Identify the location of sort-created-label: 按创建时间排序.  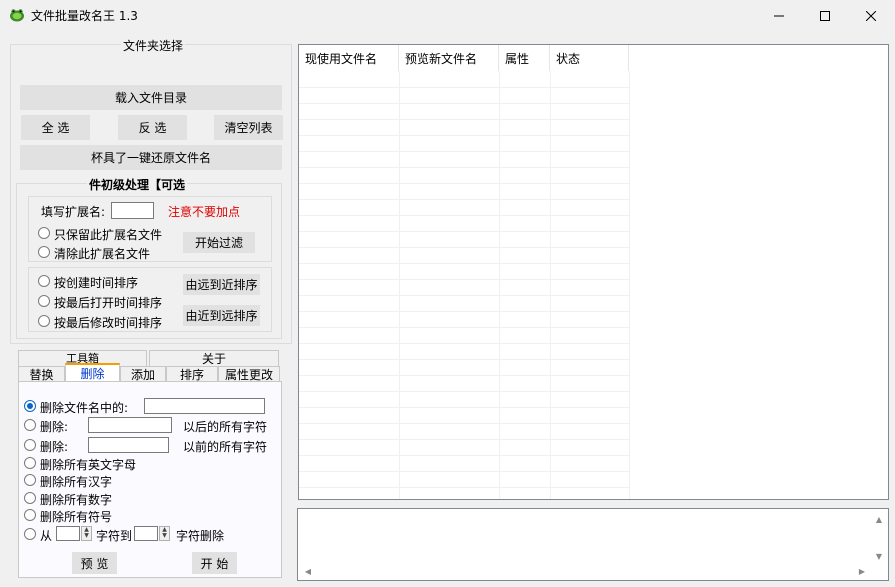
(96, 283).